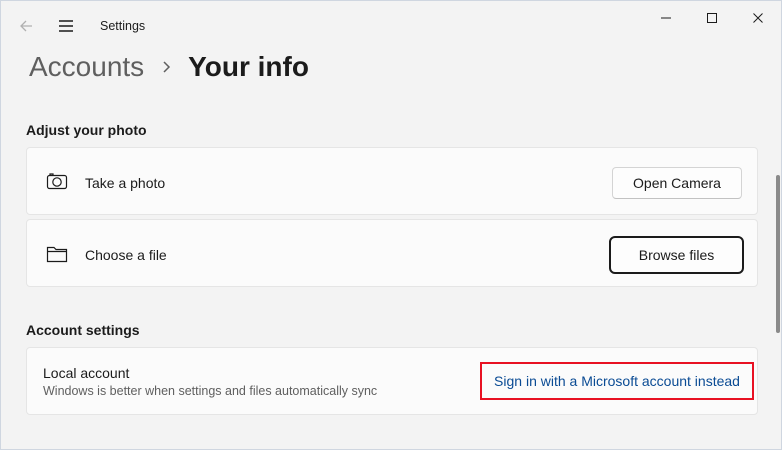  I want to click on navigation-menu-button, so click(66, 26).